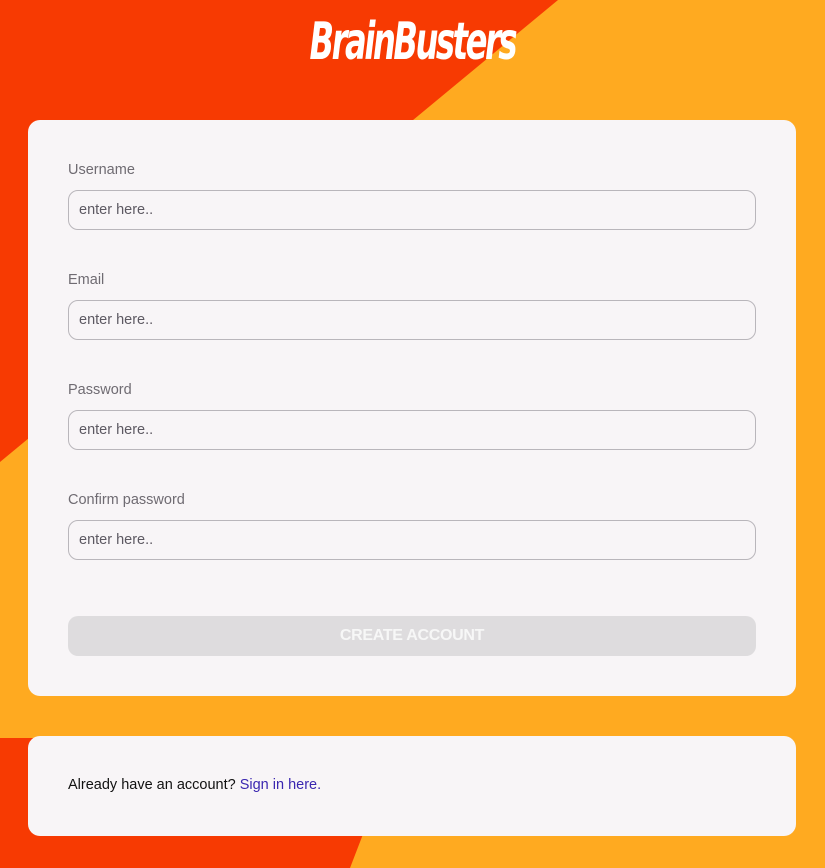 Image resolution: width=825 pixels, height=868 pixels. What do you see at coordinates (412, 430) in the screenshot?
I see `password-input` at bounding box center [412, 430].